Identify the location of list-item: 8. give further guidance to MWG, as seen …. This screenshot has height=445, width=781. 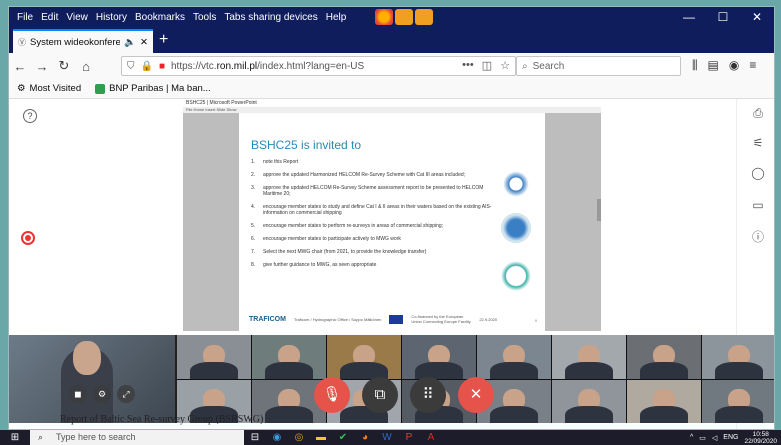
(314, 265).